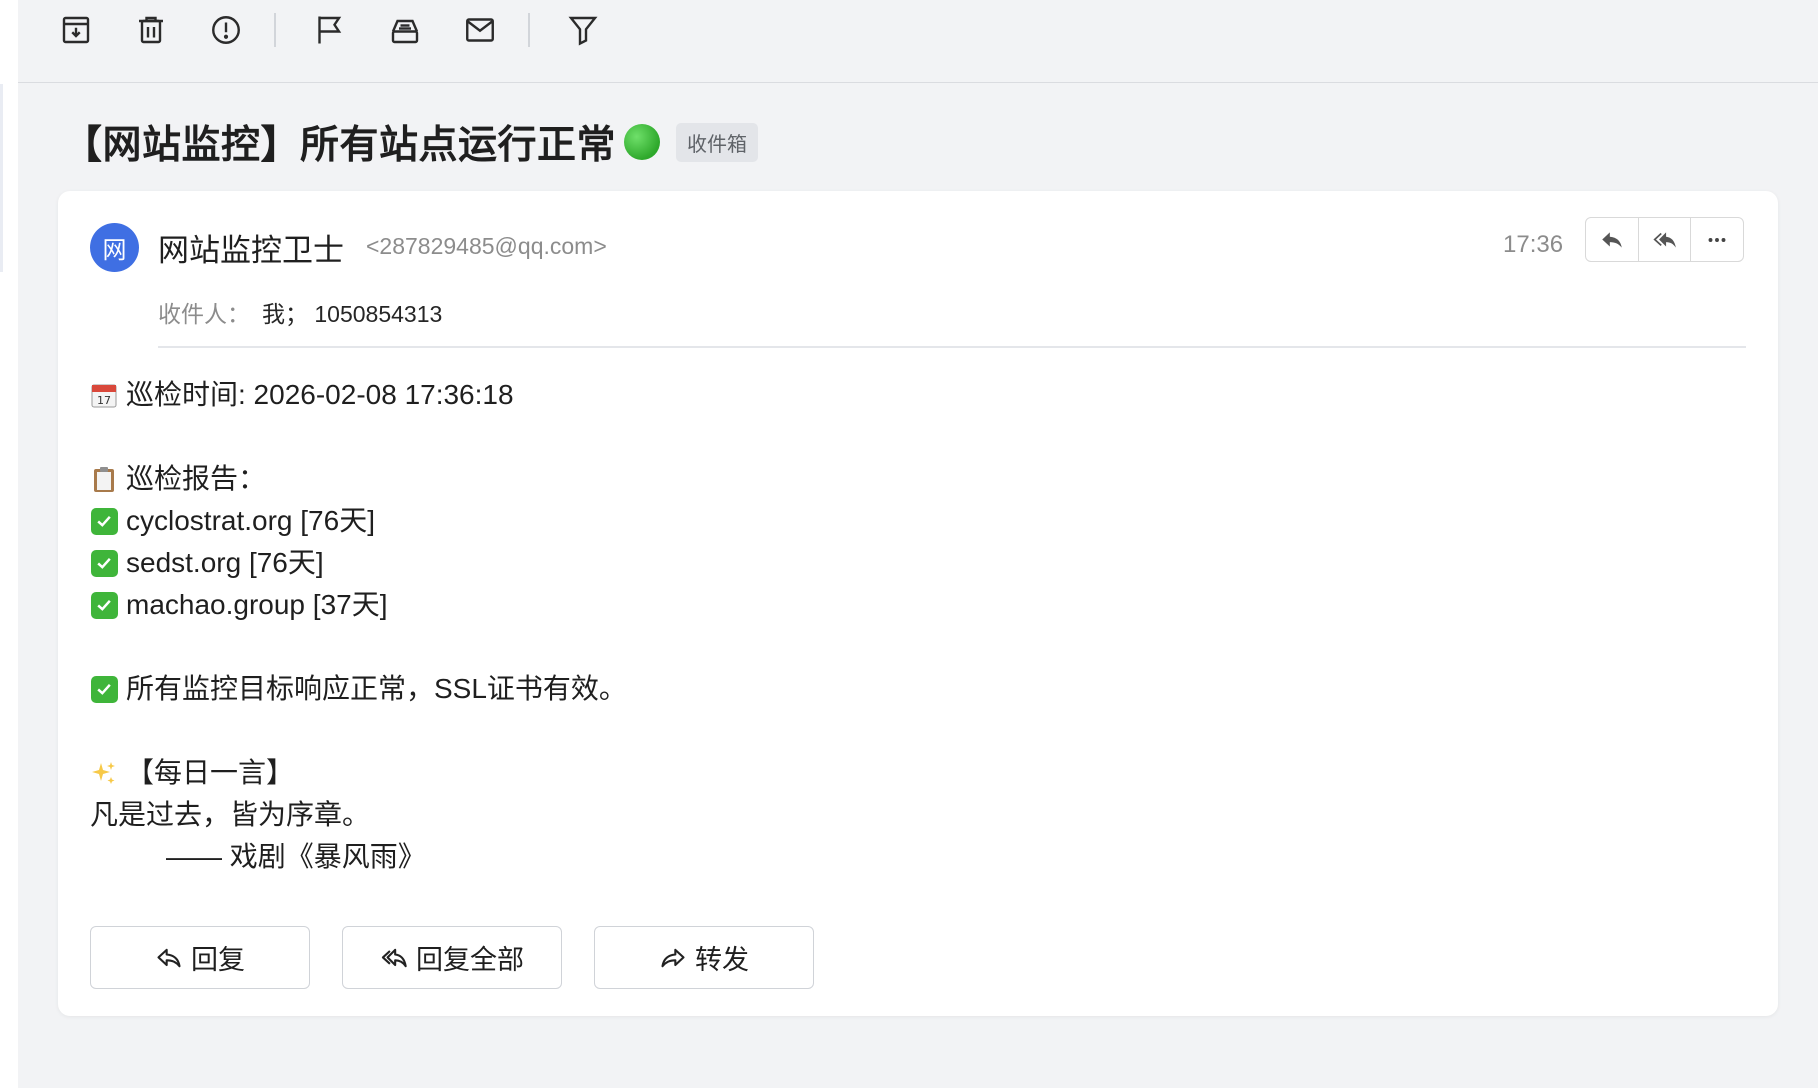 The image size is (1818, 1088). I want to click on site-line: cyclostrat.org [76天], so click(890, 521).